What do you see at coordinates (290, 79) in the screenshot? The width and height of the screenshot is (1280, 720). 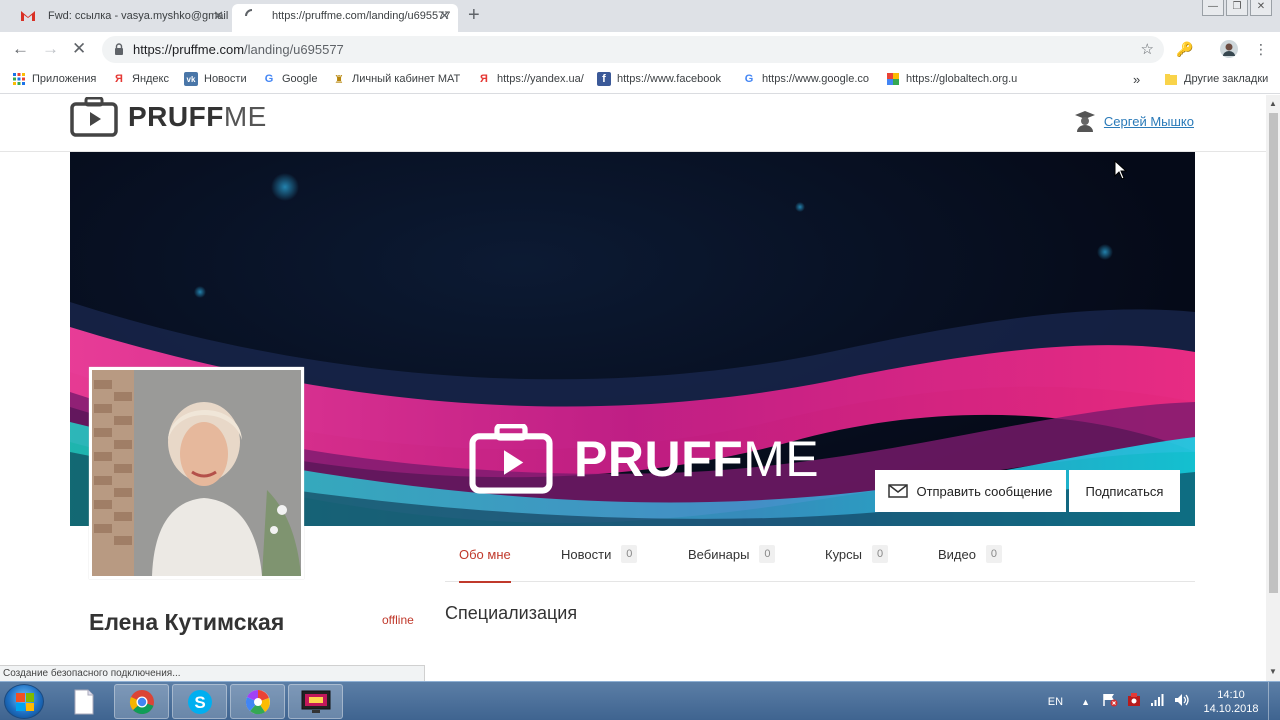 I see `bookmark-google: G Google` at bounding box center [290, 79].